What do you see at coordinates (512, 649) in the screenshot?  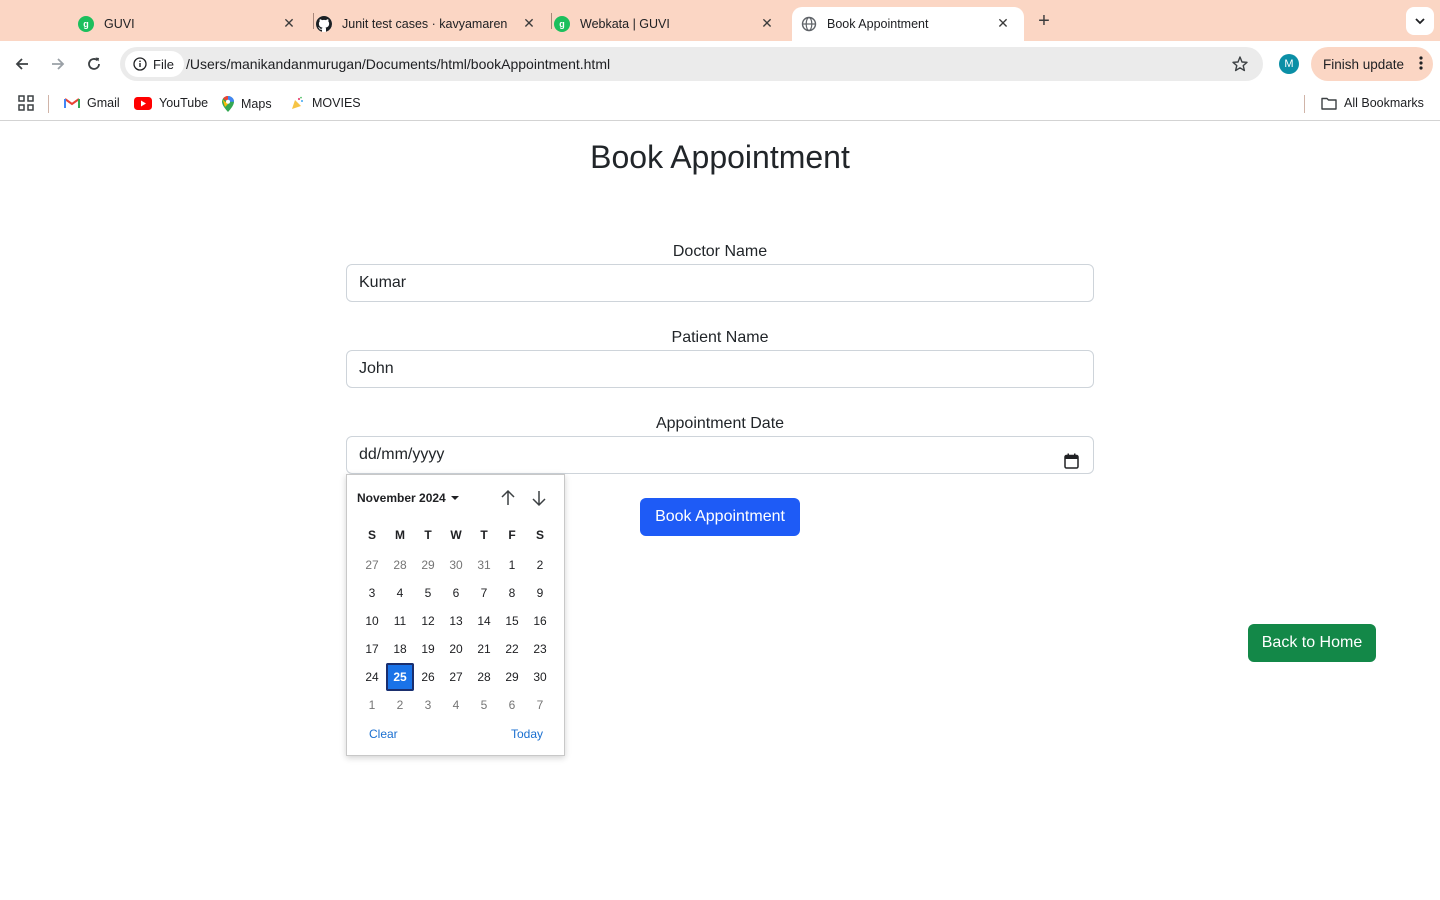 I see `calendar-day: 22` at bounding box center [512, 649].